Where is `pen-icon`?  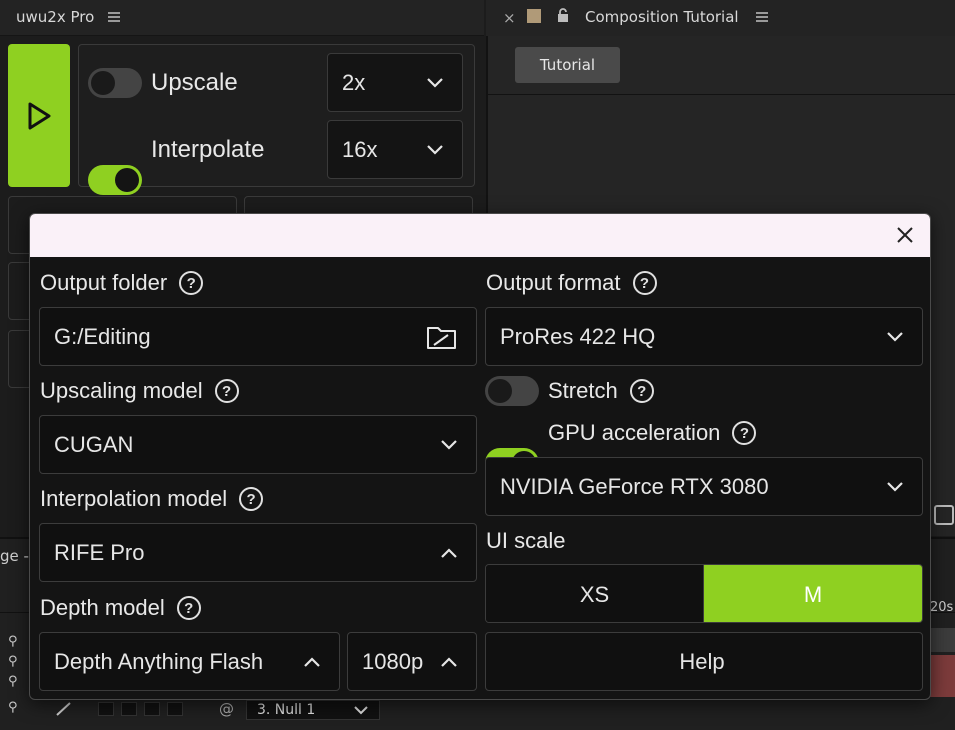 pen-icon is located at coordinates (64, 709).